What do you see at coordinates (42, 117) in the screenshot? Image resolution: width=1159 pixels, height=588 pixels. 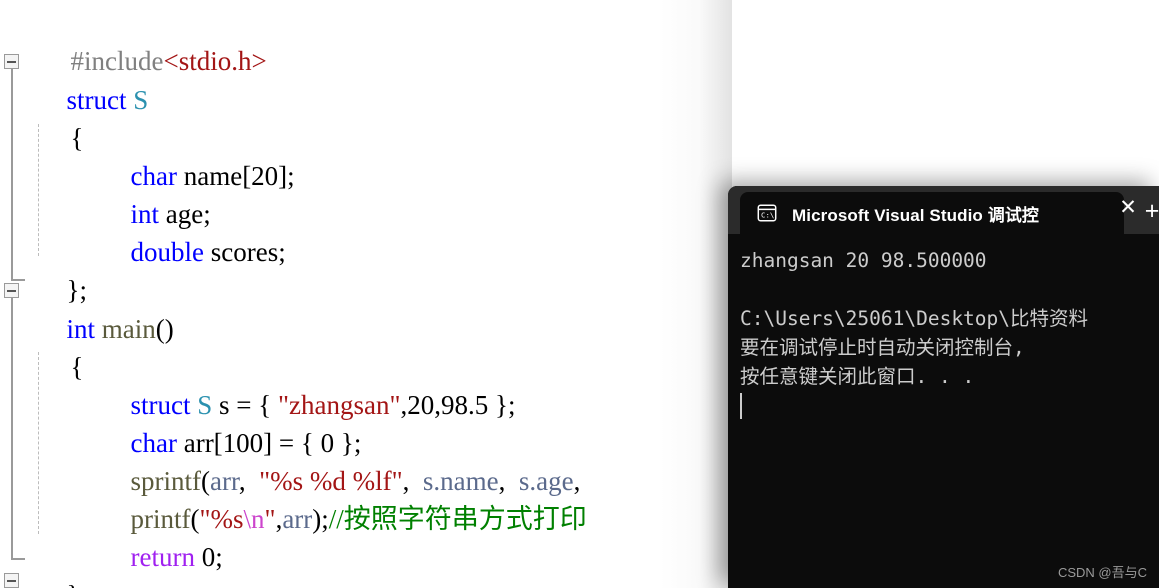 I see `code-line-3: {` at bounding box center [42, 117].